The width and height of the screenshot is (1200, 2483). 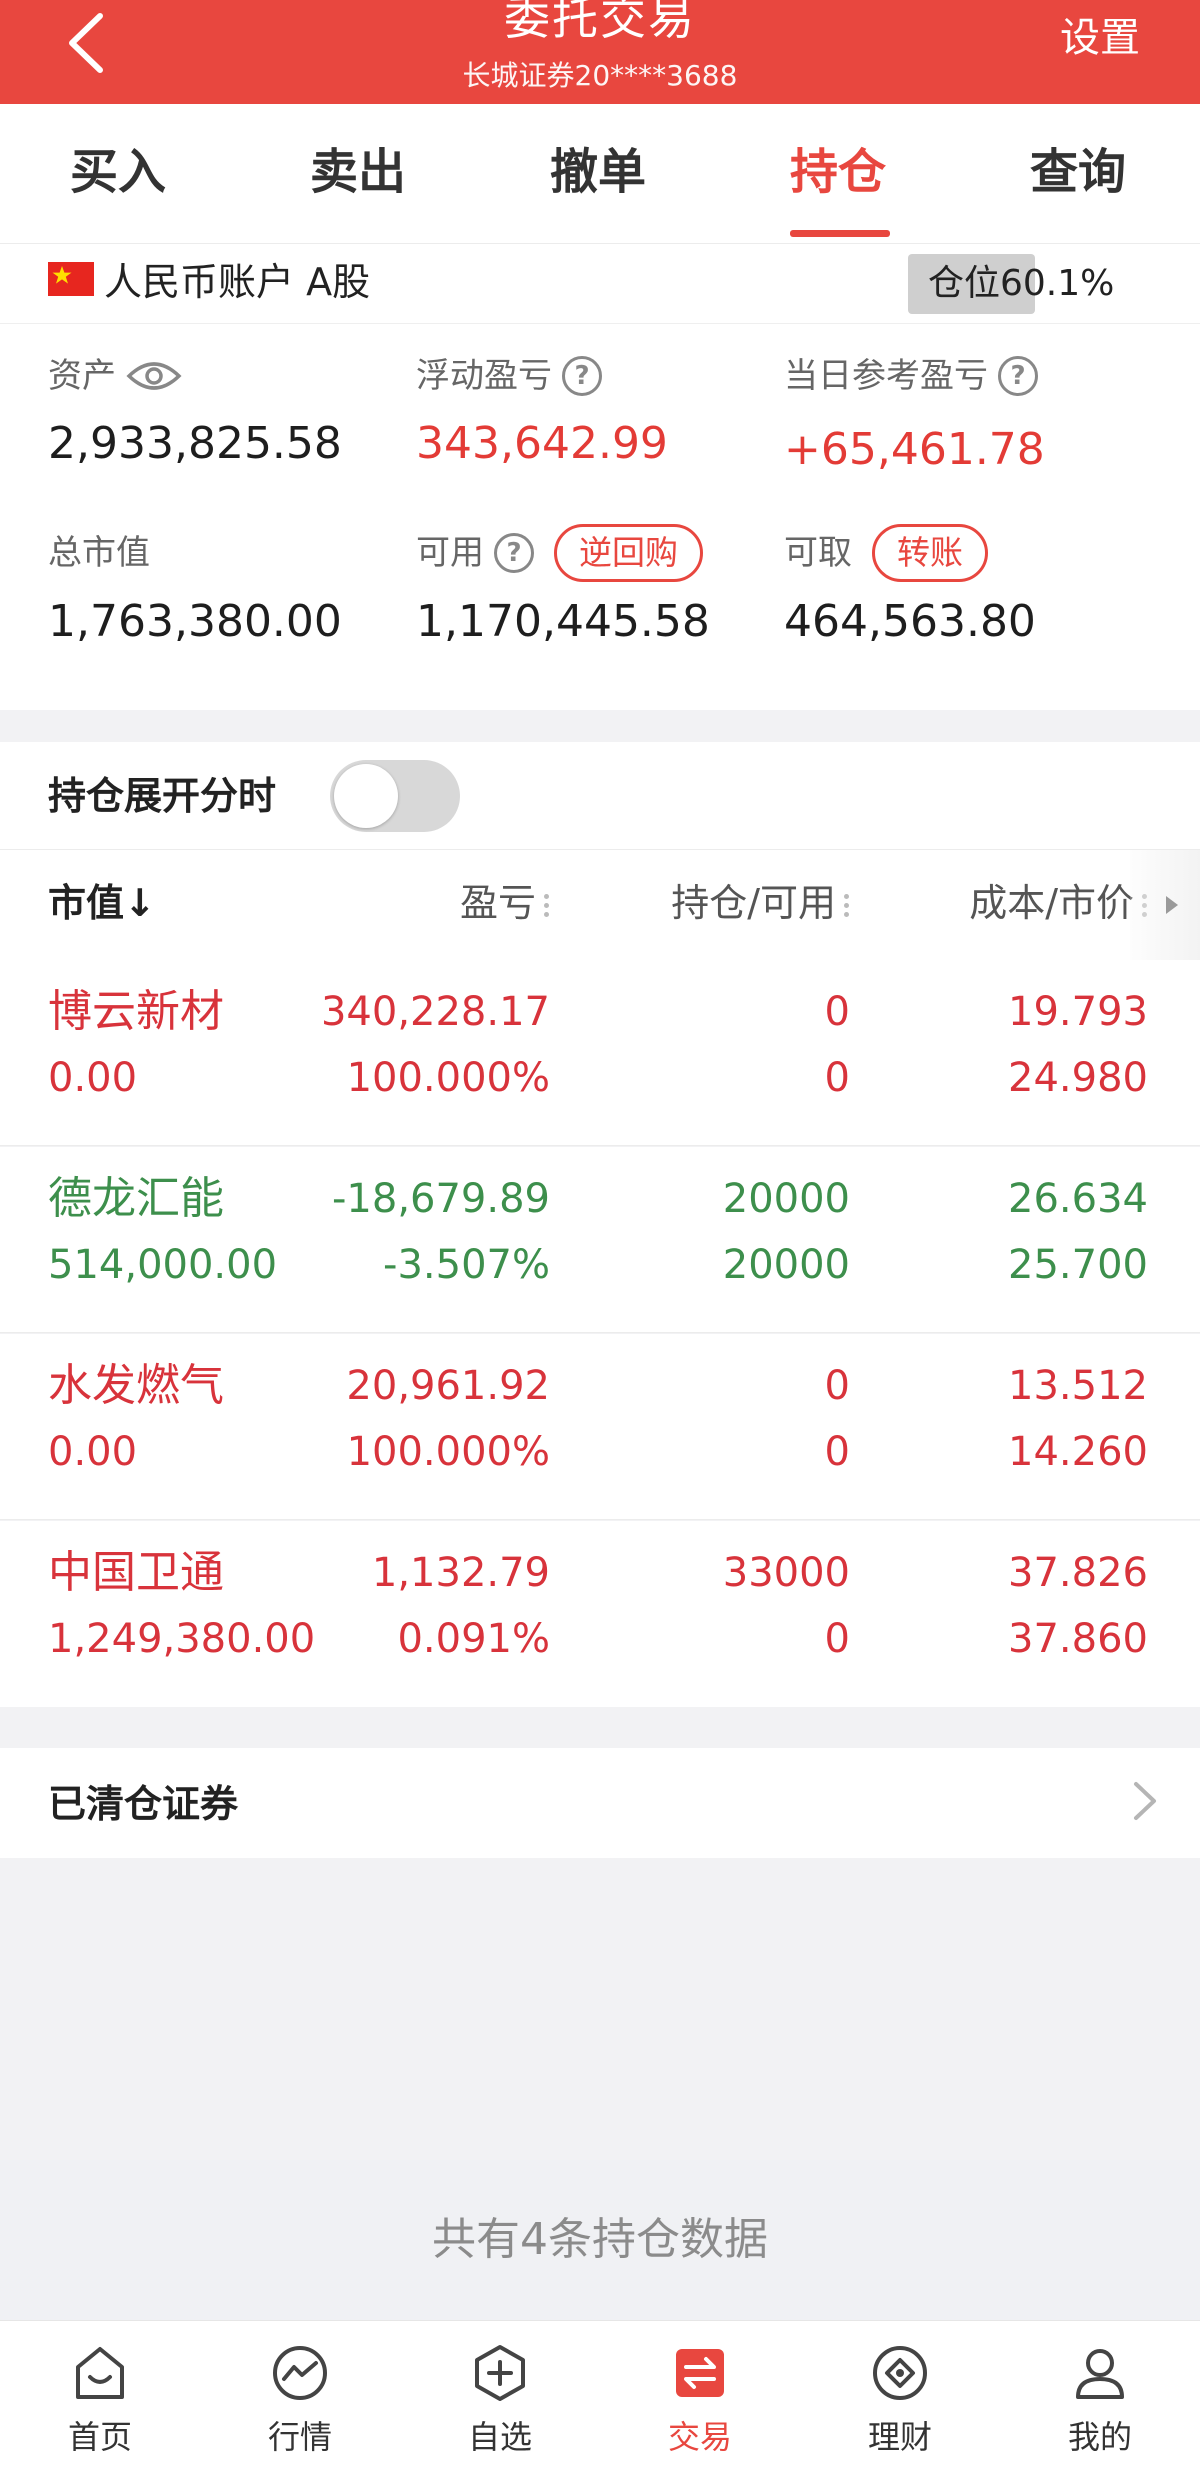 I want to click on stock-price: 24.980, so click(x=1078, y=1078).